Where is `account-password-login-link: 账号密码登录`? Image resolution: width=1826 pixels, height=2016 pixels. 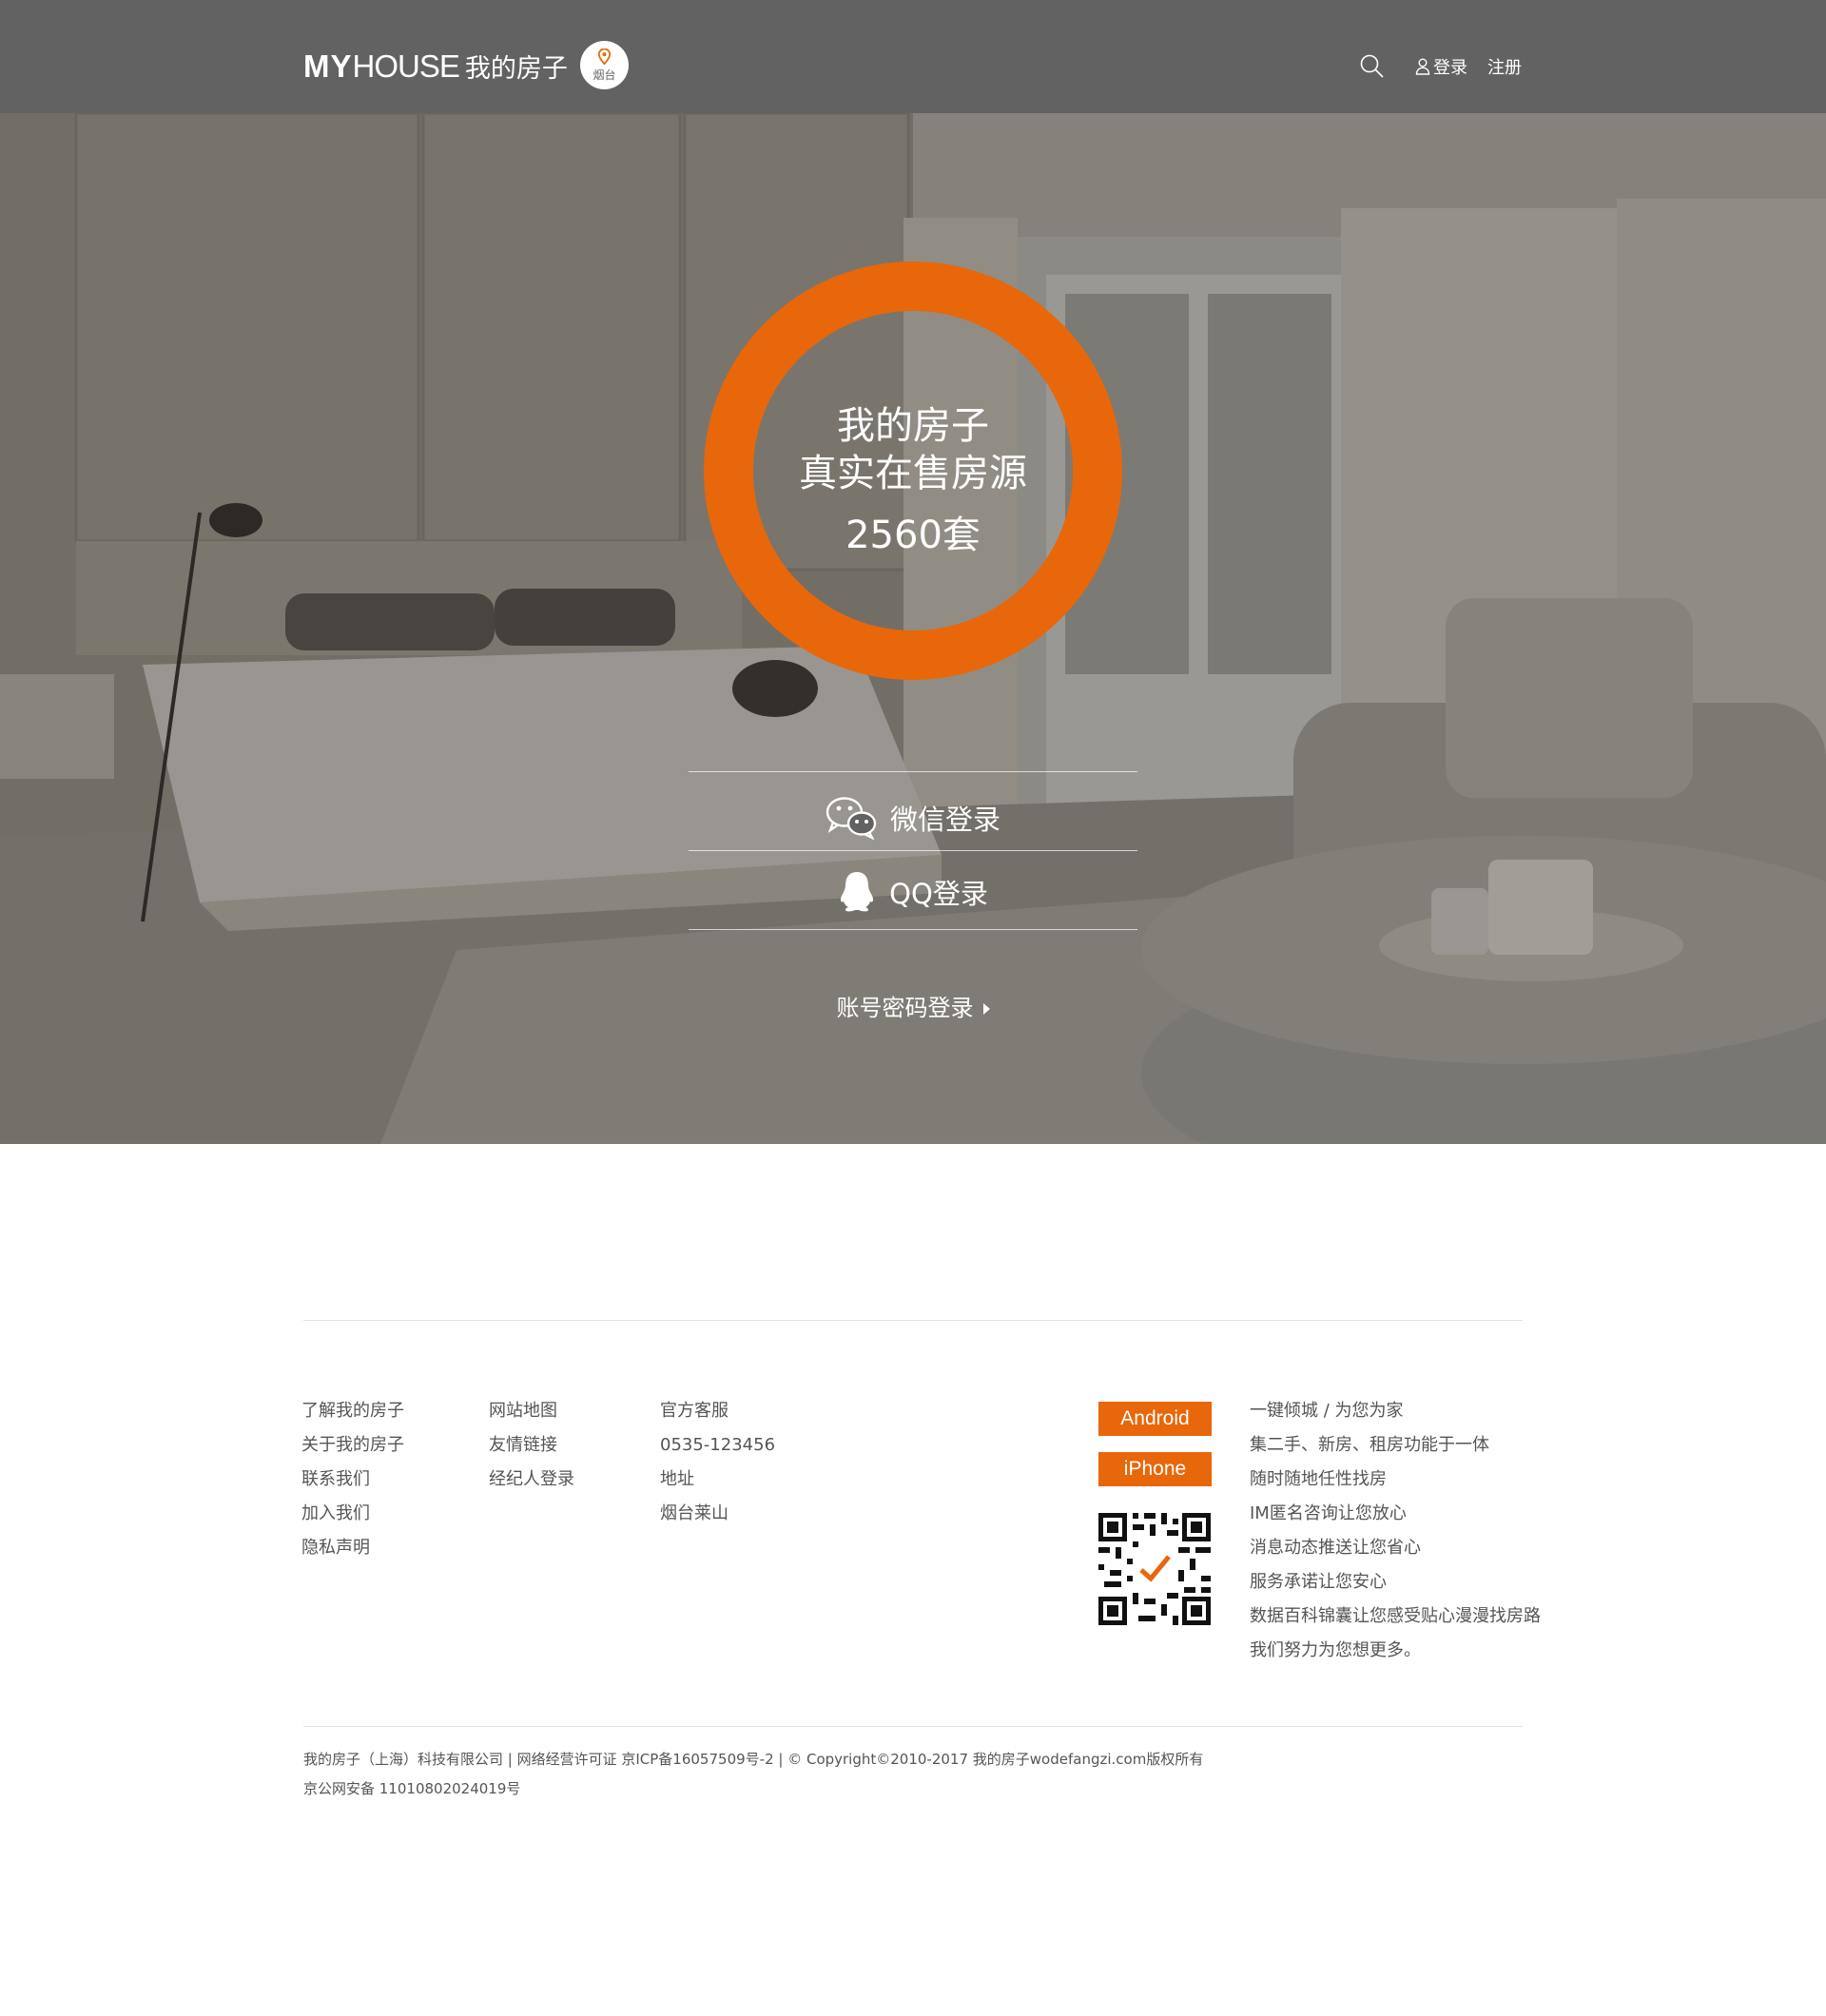
account-password-login-link: 账号密码登录 is located at coordinates (913, 1006).